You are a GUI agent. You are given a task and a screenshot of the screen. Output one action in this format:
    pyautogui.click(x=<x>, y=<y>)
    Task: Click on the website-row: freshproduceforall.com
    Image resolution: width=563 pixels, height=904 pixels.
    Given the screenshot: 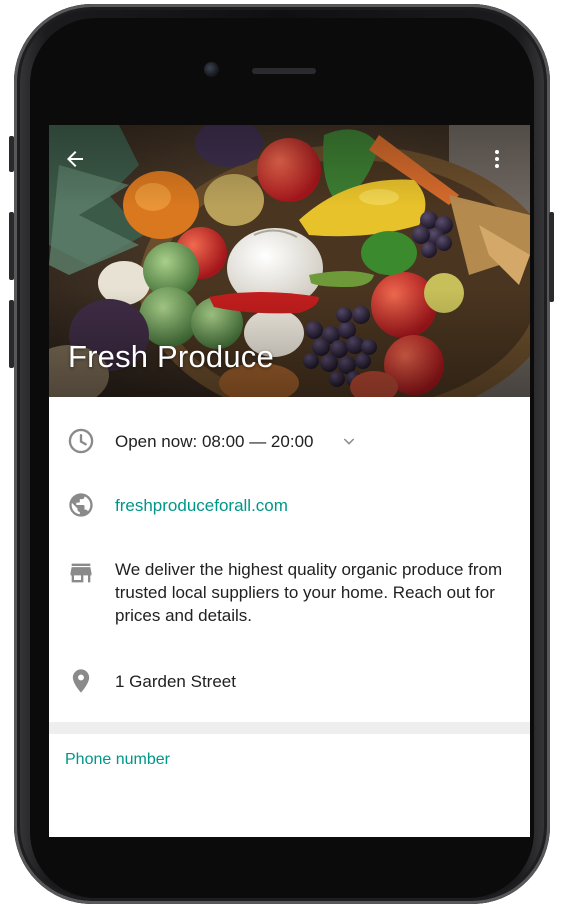 What is the action you would take?
    pyautogui.click(x=289, y=506)
    